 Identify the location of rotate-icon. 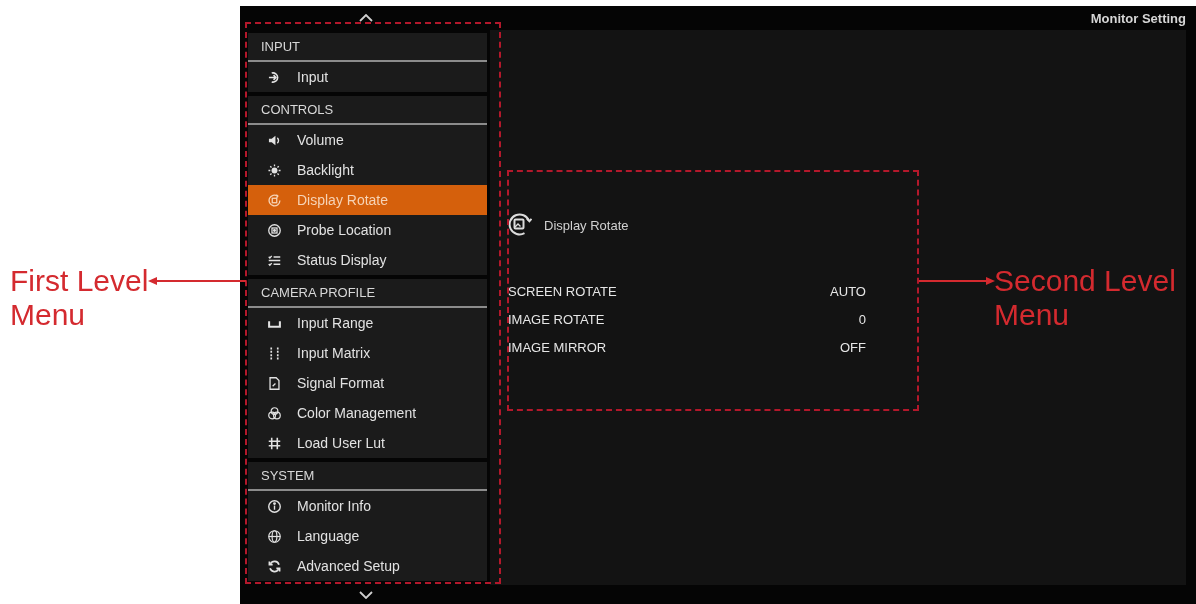
(274, 200).